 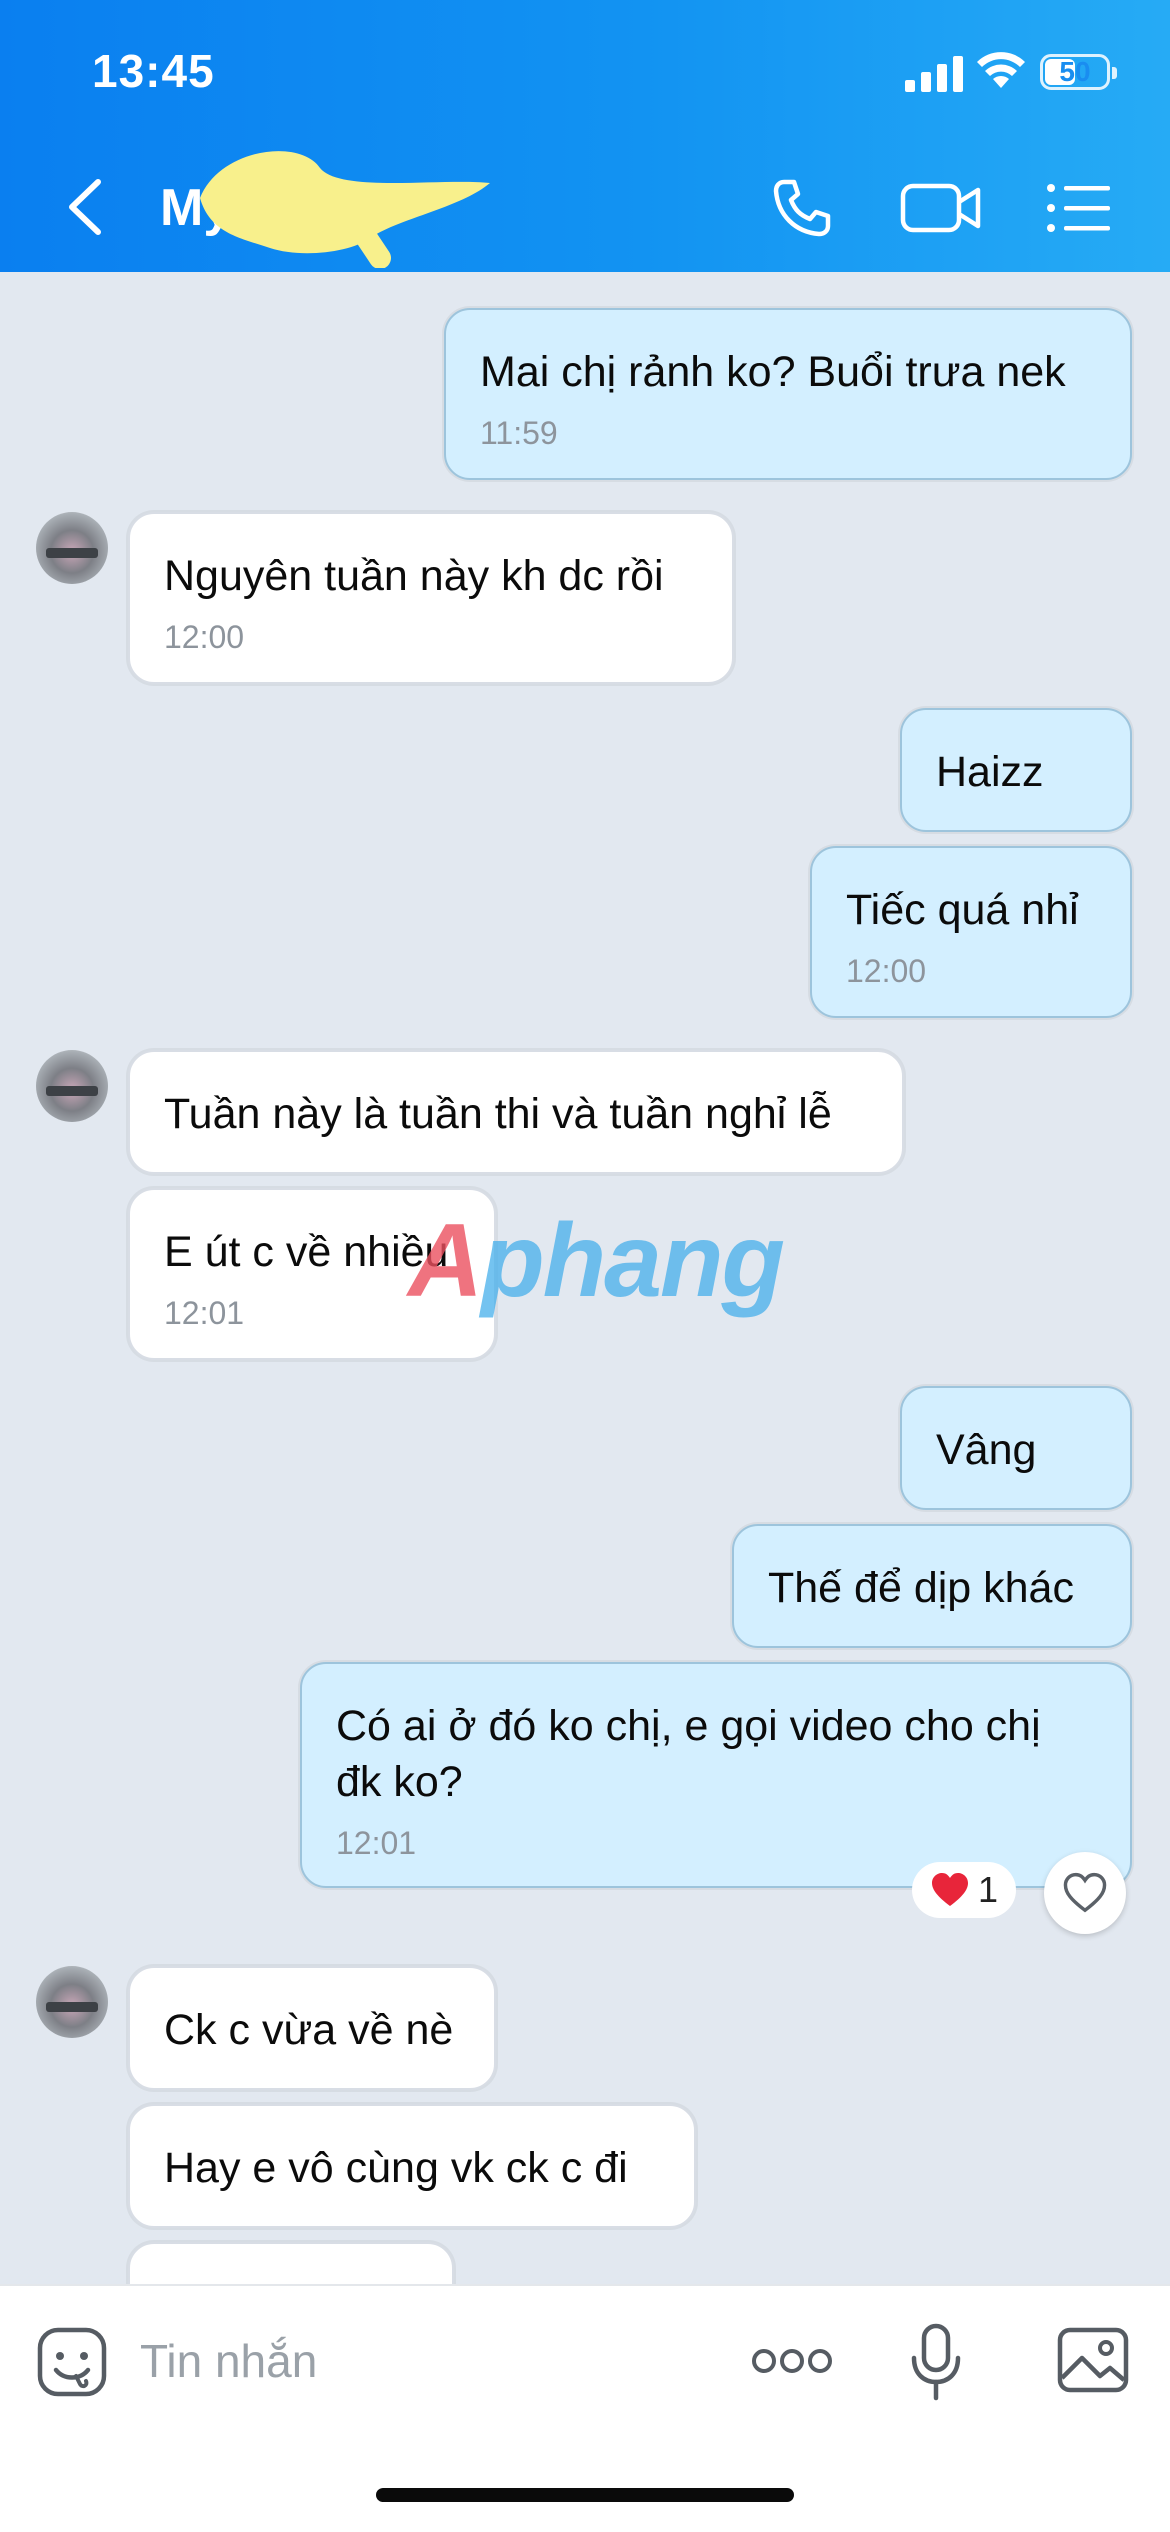 I want to click on wifi-icon, so click(x=1001, y=70).